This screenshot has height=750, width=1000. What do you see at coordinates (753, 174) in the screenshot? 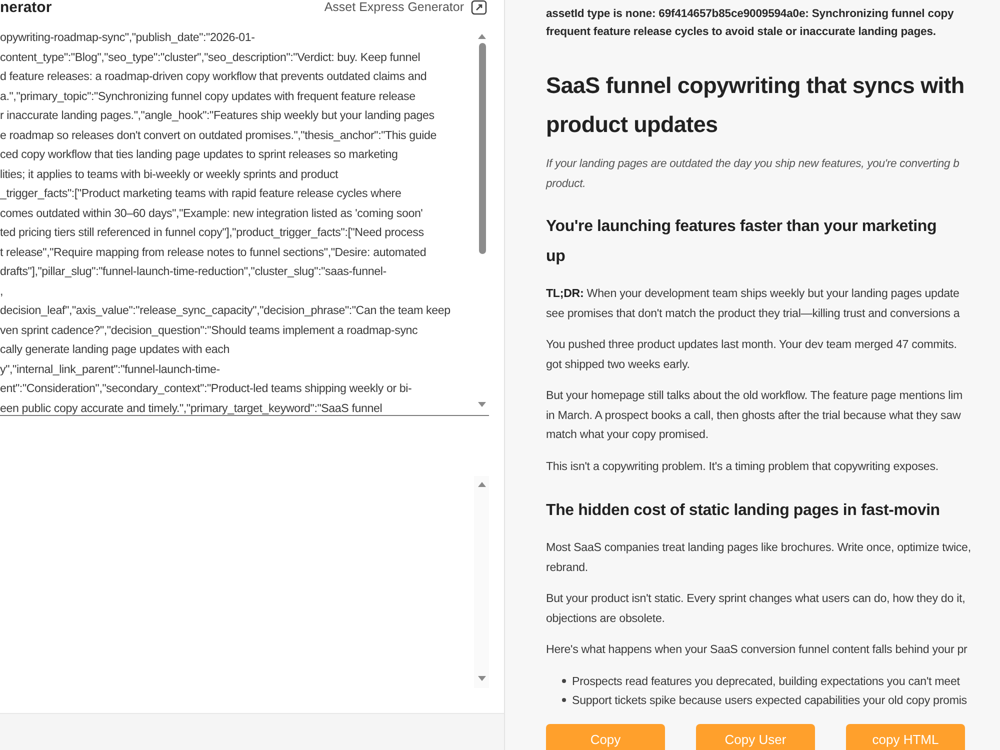
I see `article-lead: If your landing pages are outdated the day you ship new features, you're converting b product.` at bounding box center [753, 174].